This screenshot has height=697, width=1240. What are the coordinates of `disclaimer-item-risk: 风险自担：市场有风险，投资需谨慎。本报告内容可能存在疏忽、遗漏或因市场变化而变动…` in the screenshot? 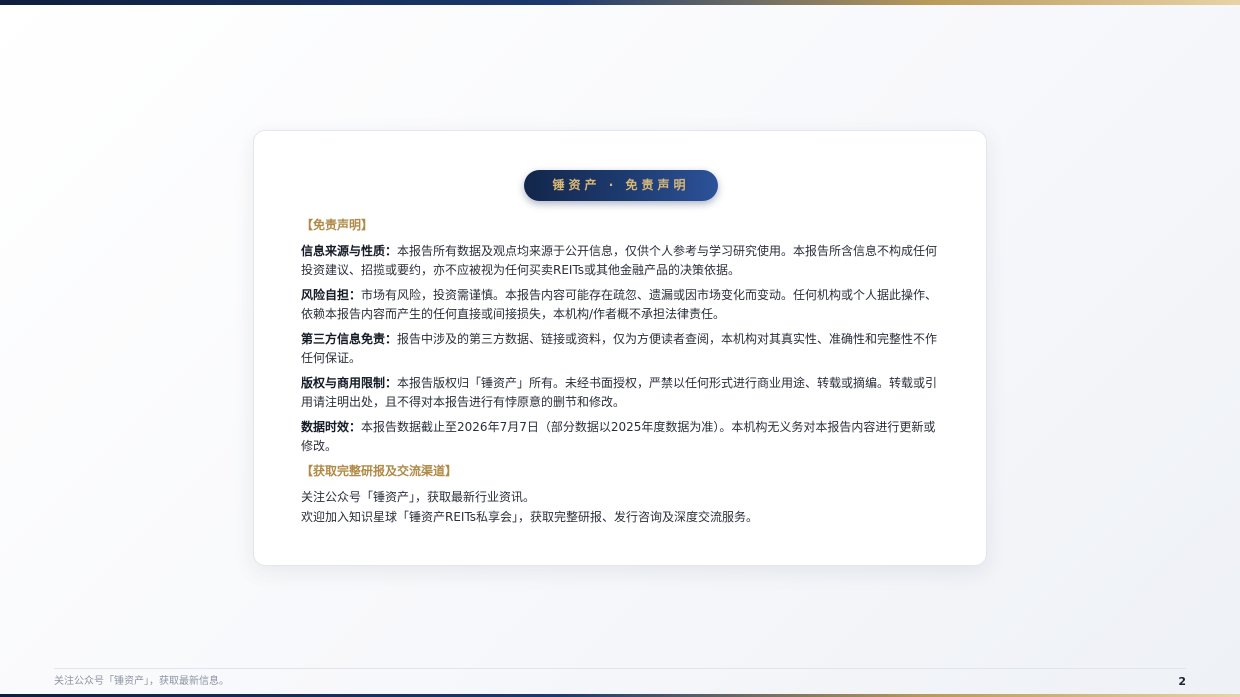 It's located at (621, 305).